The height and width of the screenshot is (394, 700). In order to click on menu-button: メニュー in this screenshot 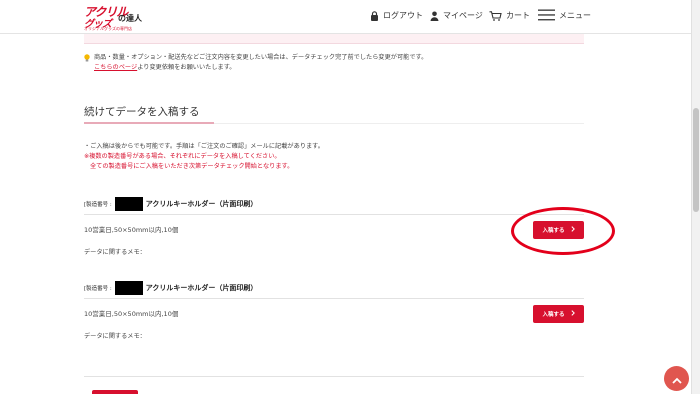, I will do `click(564, 15)`.